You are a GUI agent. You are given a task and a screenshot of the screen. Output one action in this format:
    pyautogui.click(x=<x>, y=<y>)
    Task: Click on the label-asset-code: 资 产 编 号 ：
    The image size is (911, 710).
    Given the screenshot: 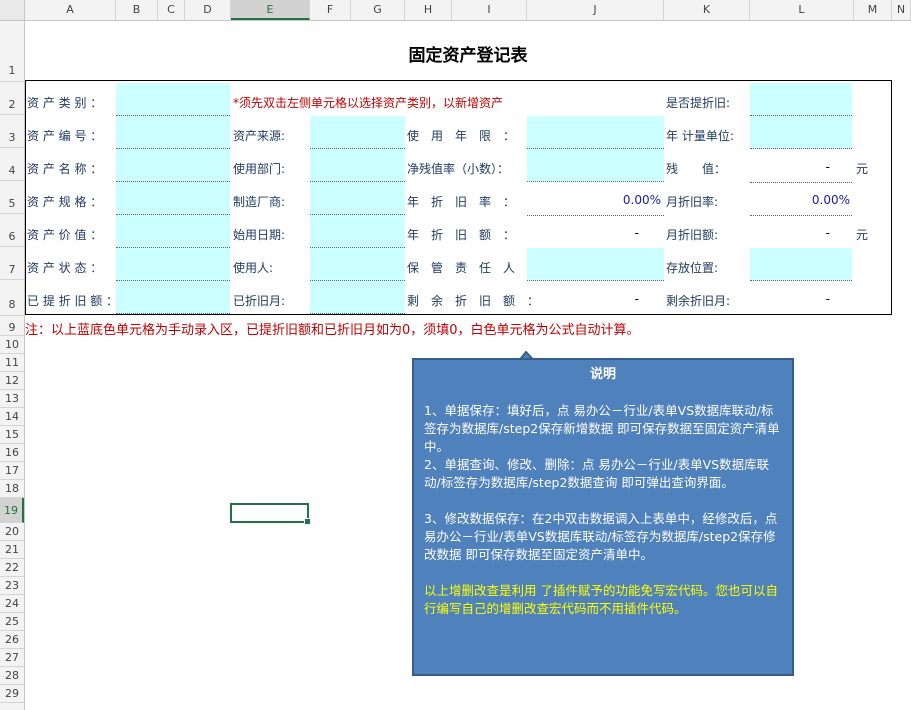 What is the action you would take?
    pyautogui.click(x=65, y=136)
    